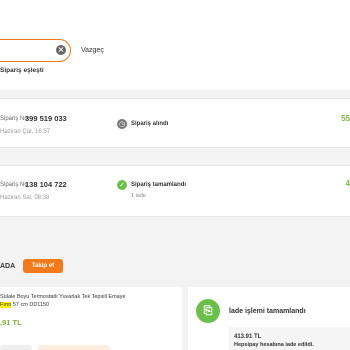 The width and height of the screenshot is (350, 350). Describe the element at coordinates (25, 132) in the screenshot. I see `order-date: Haziran Çar, 16:57` at that location.